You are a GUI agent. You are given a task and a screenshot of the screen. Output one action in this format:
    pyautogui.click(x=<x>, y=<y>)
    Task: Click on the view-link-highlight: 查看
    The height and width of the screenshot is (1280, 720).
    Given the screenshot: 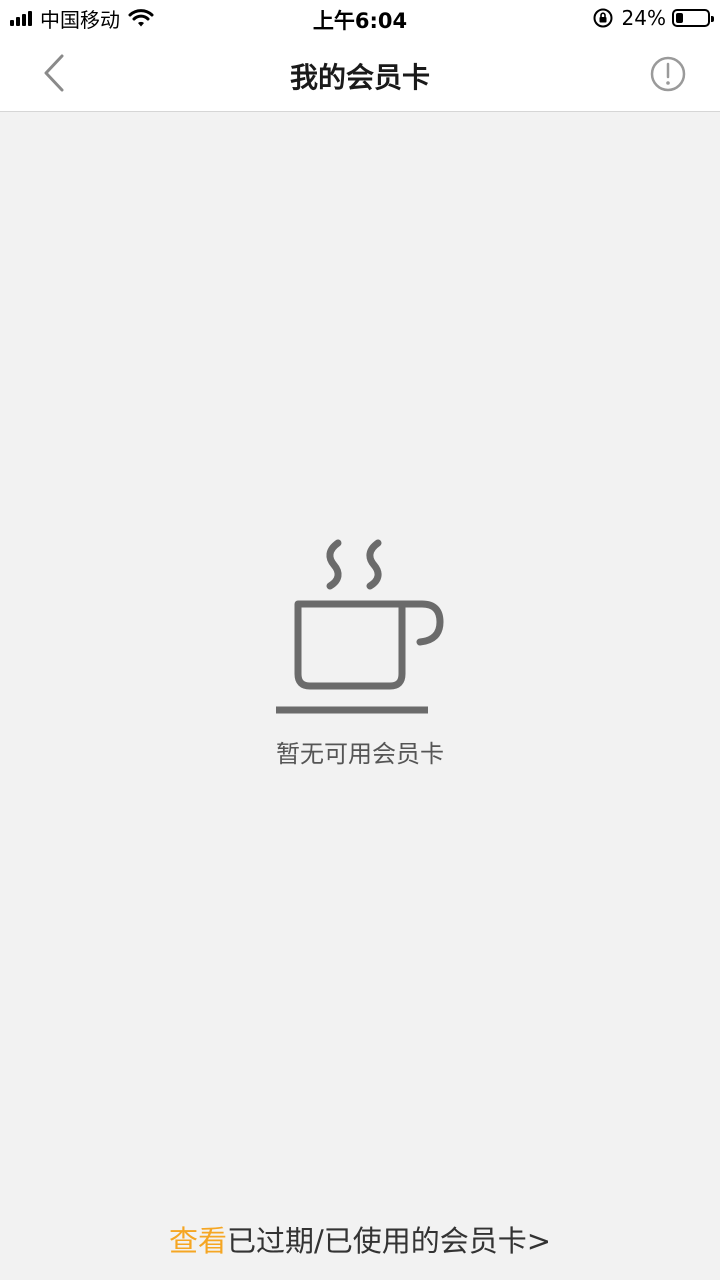 What is the action you would take?
    pyautogui.click(x=198, y=1241)
    